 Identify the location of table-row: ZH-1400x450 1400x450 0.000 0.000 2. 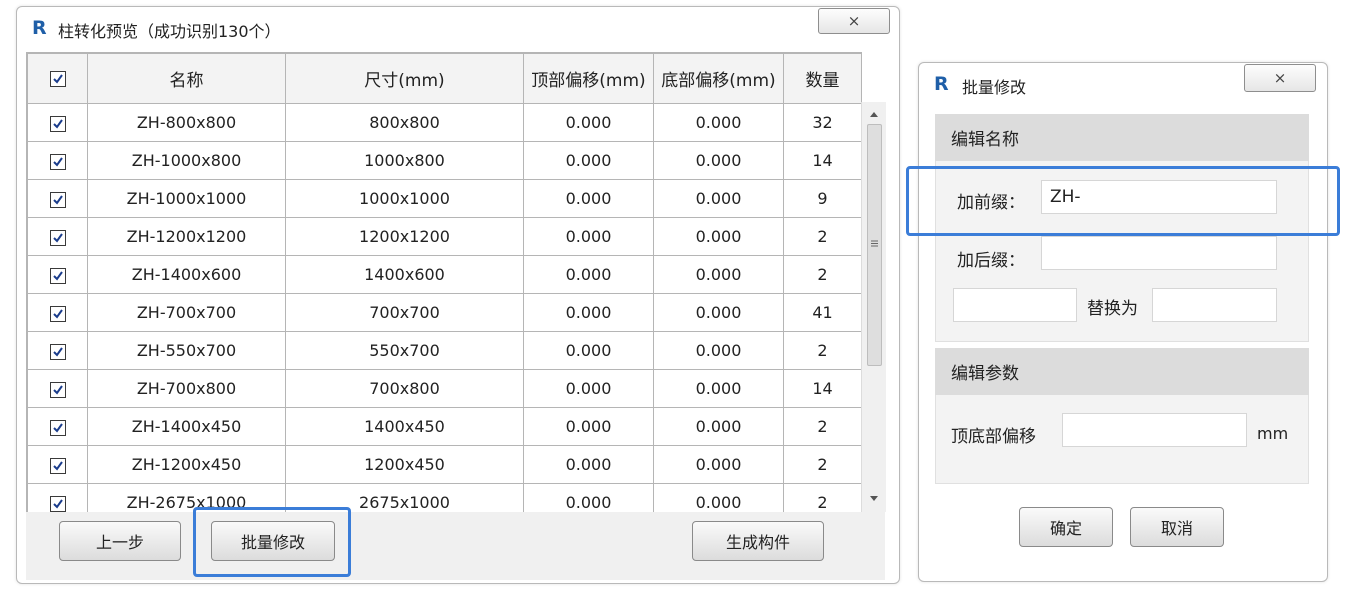
(444, 426).